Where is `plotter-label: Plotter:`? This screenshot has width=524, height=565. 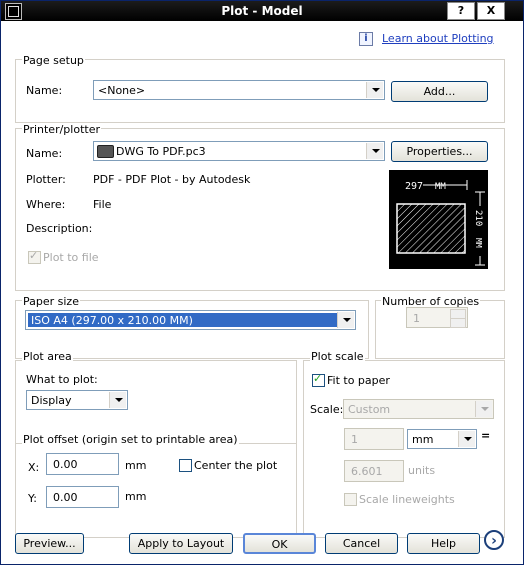 plotter-label: Plotter: is located at coordinates (46, 179).